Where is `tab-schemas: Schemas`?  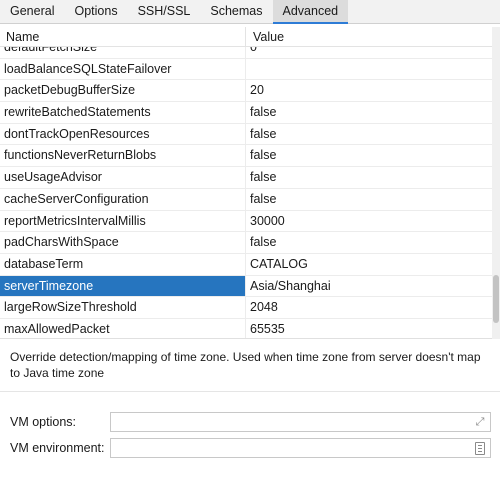 tab-schemas: Schemas is located at coordinates (236, 12).